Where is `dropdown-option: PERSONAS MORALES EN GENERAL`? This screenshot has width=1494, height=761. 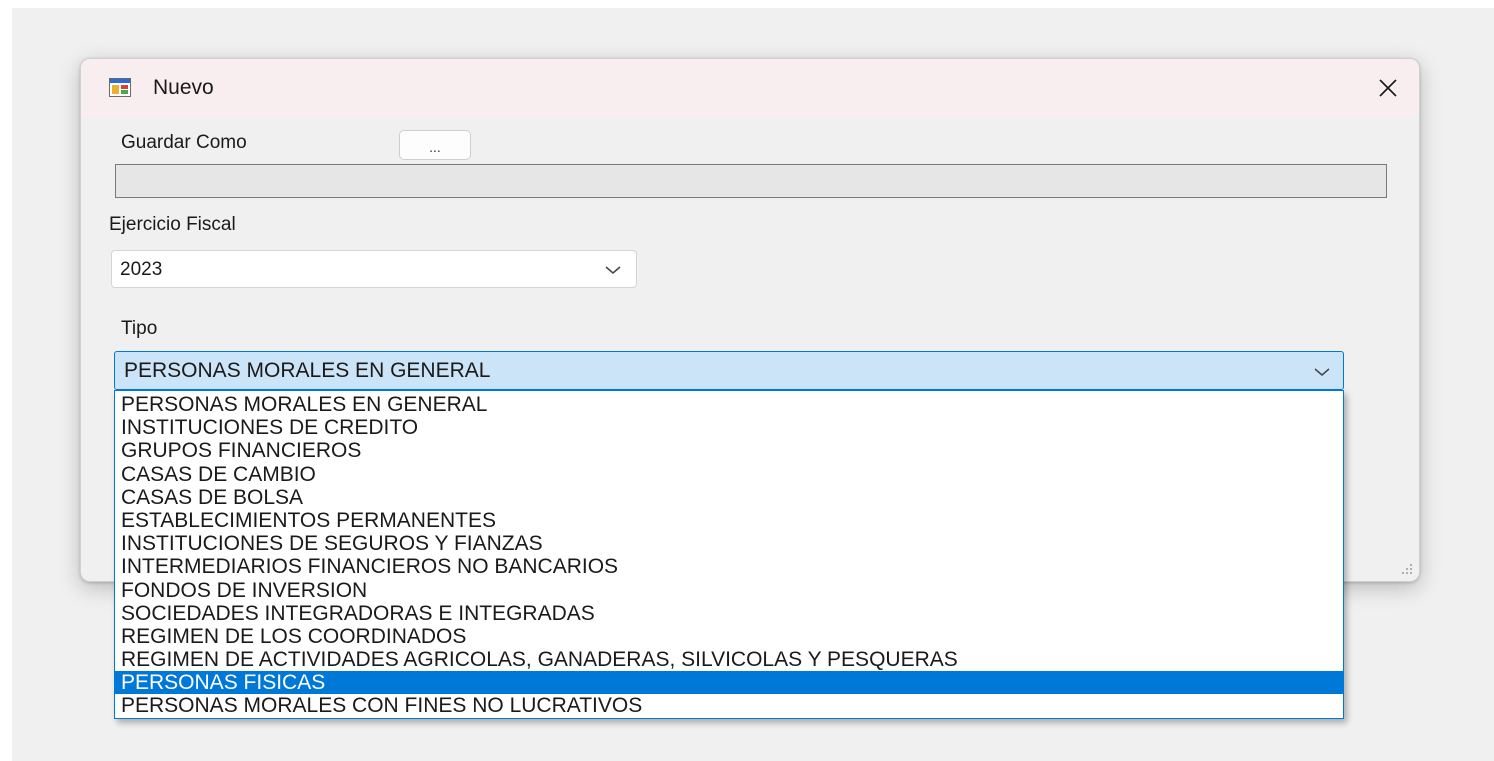
dropdown-option: PERSONAS MORALES EN GENERAL is located at coordinates (729, 404).